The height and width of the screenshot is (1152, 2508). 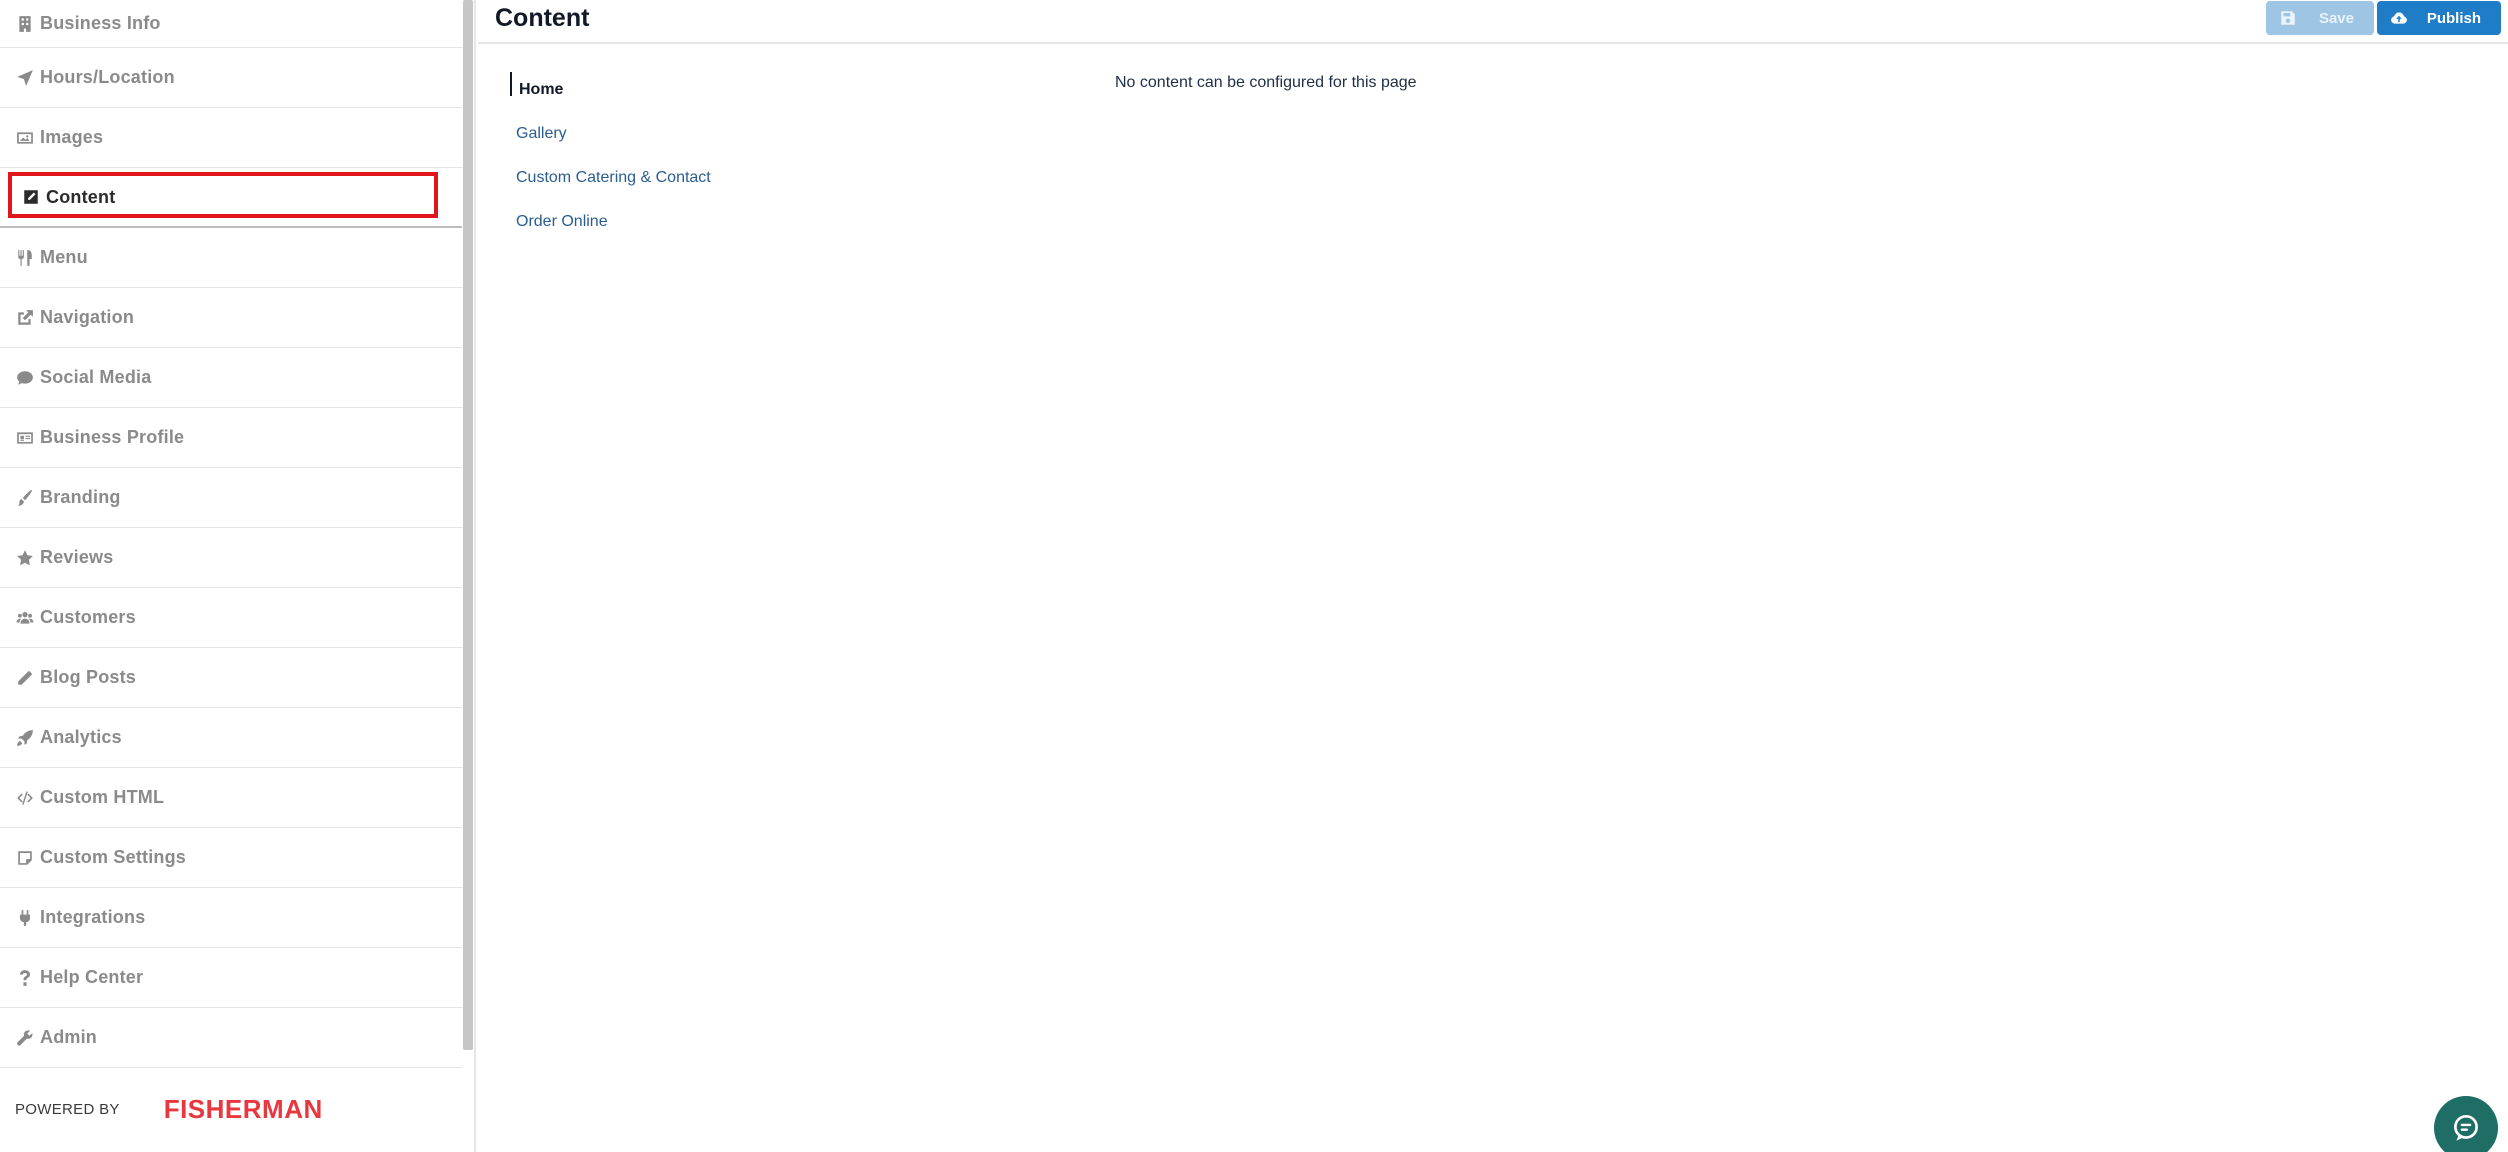 I want to click on id-card-icon, so click(x=25, y=438).